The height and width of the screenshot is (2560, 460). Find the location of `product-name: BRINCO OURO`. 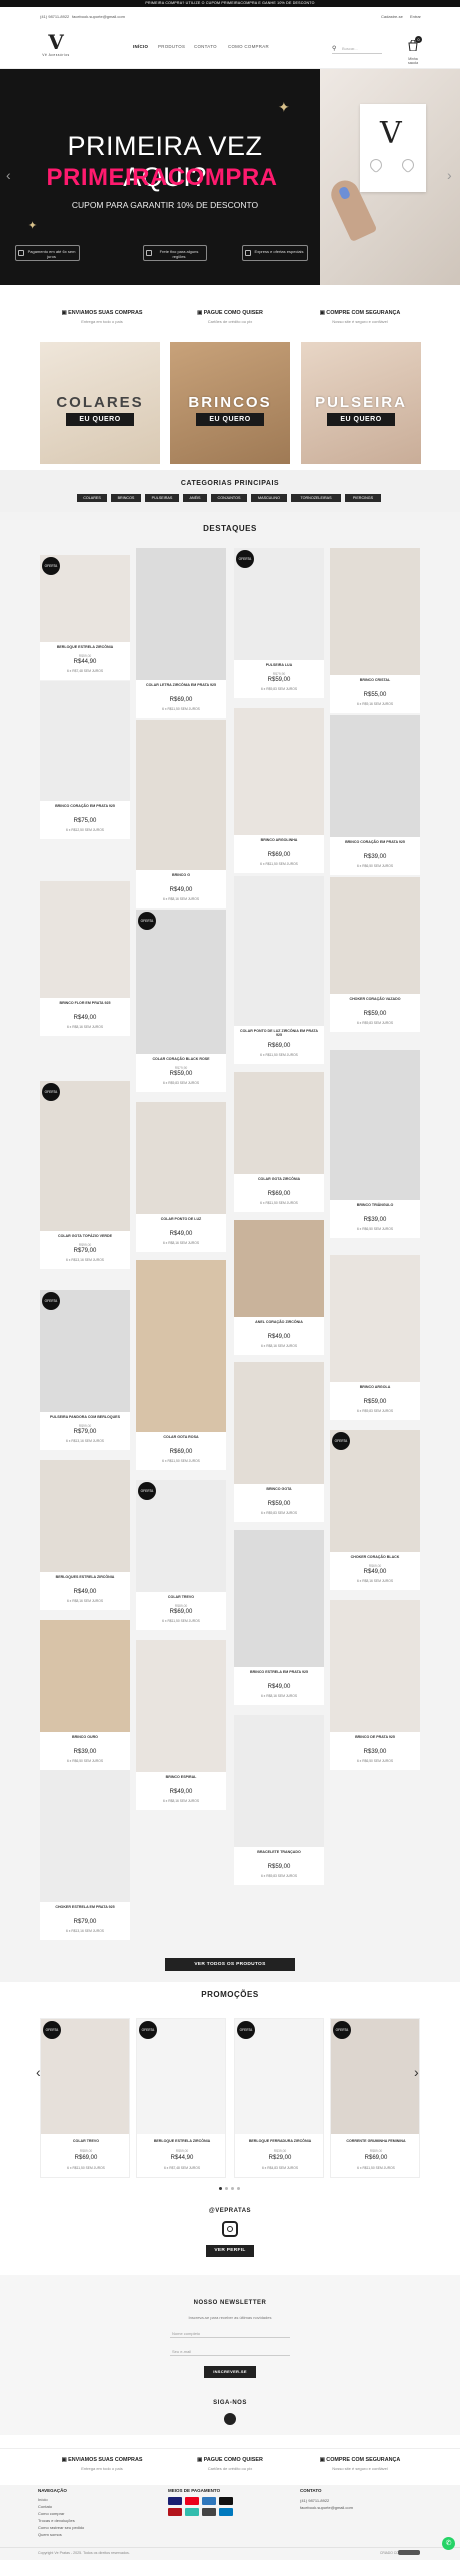

product-name: BRINCO OURO is located at coordinates (85, 1737).